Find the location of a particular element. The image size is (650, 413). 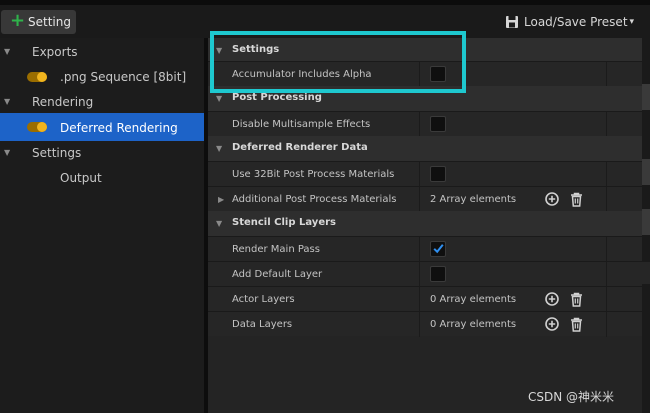

property-label: Actor Layers is located at coordinates (263, 299).